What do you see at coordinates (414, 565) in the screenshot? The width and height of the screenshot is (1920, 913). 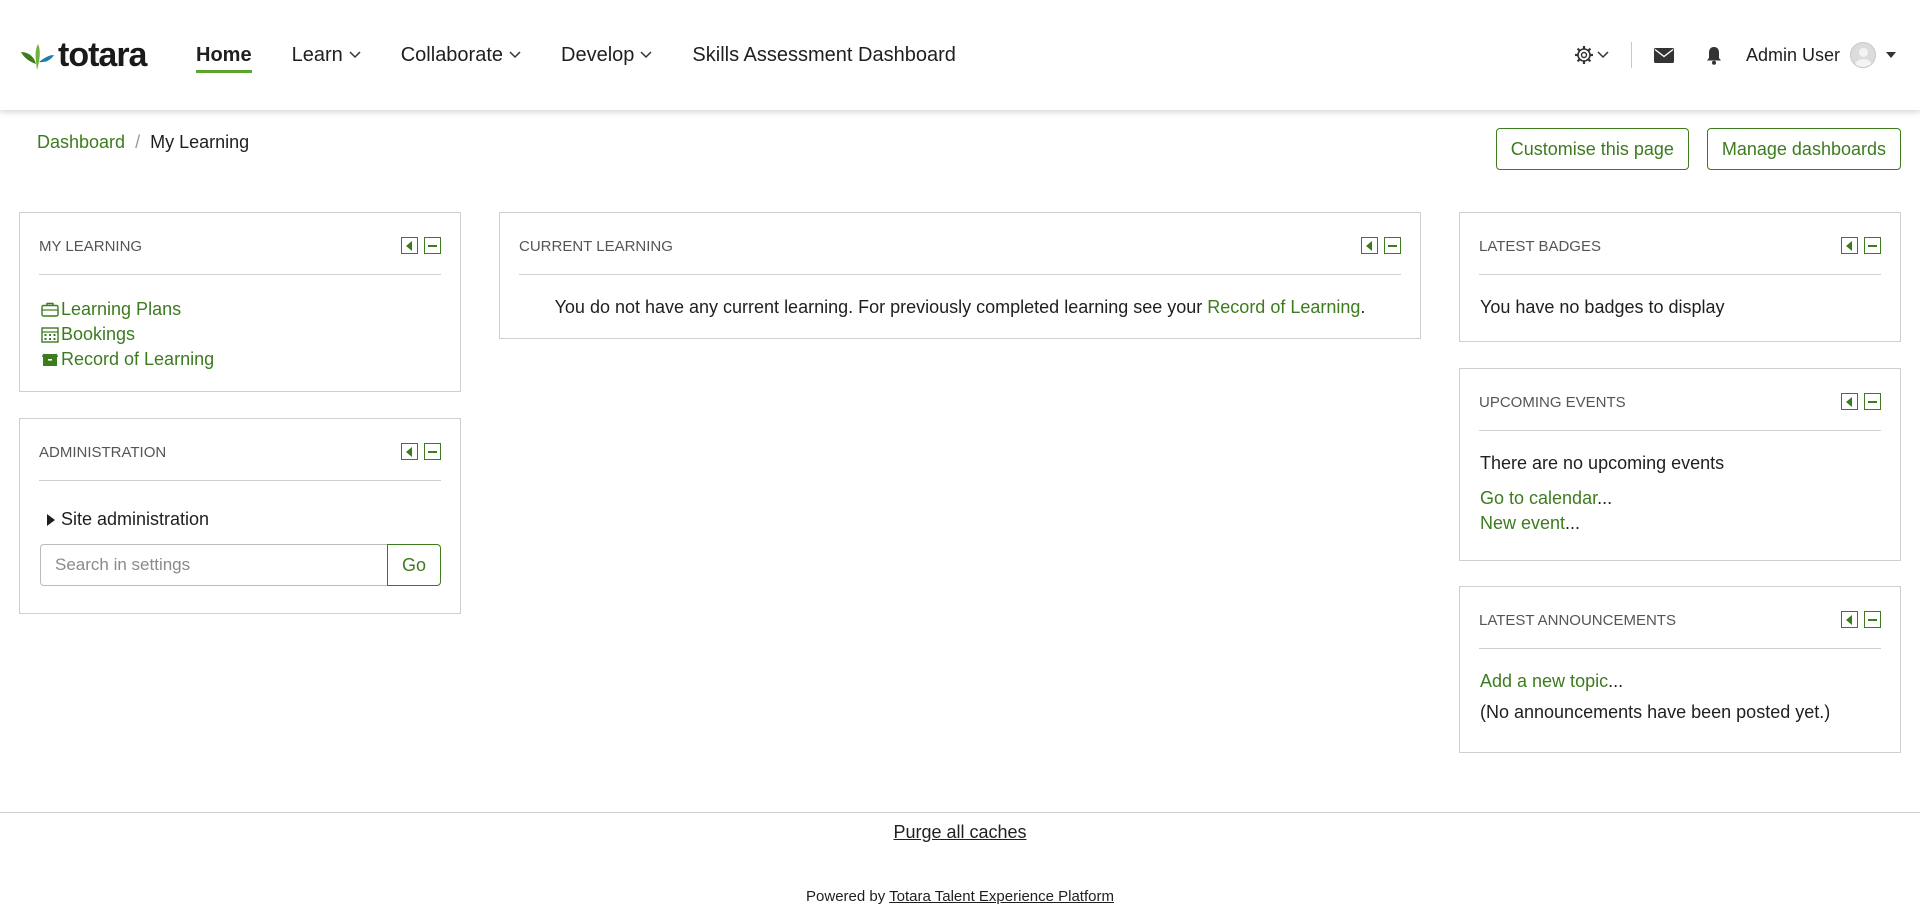 I see `settings-search-go-button: Go` at bounding box center [414, 565].